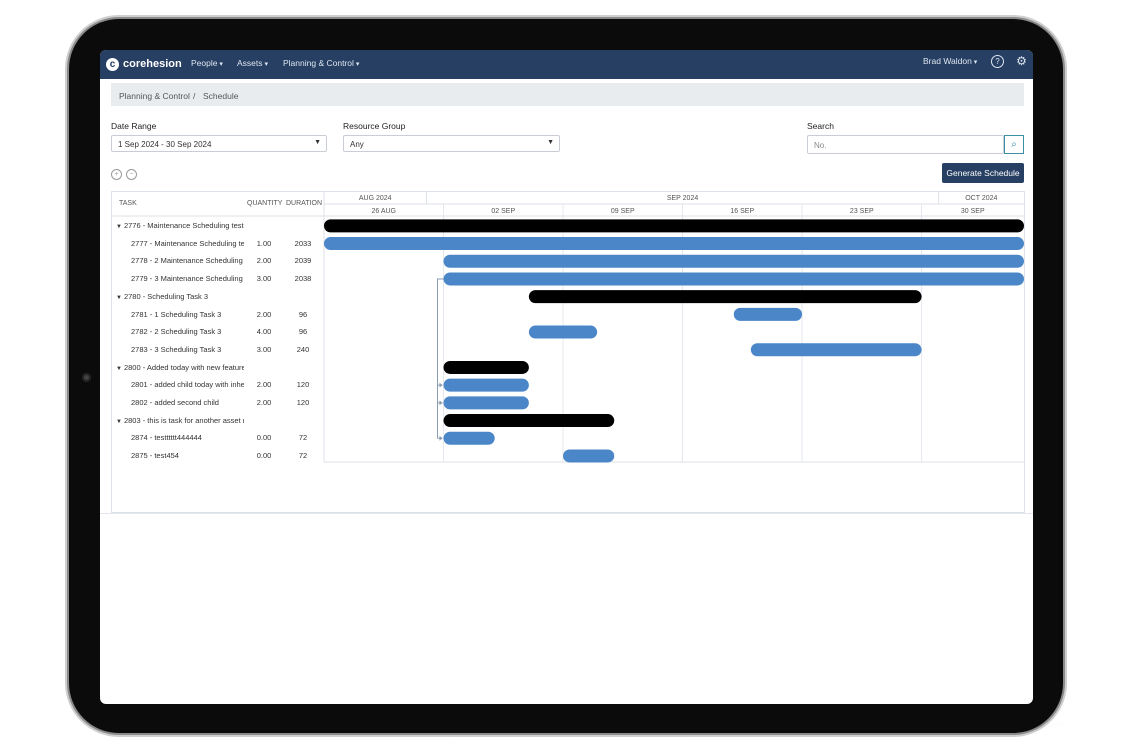 The height and width of the screenshot is (751, 1134). Describe the element at coordinates (221, 96) in the screenshot. I see `breadcrumb-schedule: Schedule` at that location.